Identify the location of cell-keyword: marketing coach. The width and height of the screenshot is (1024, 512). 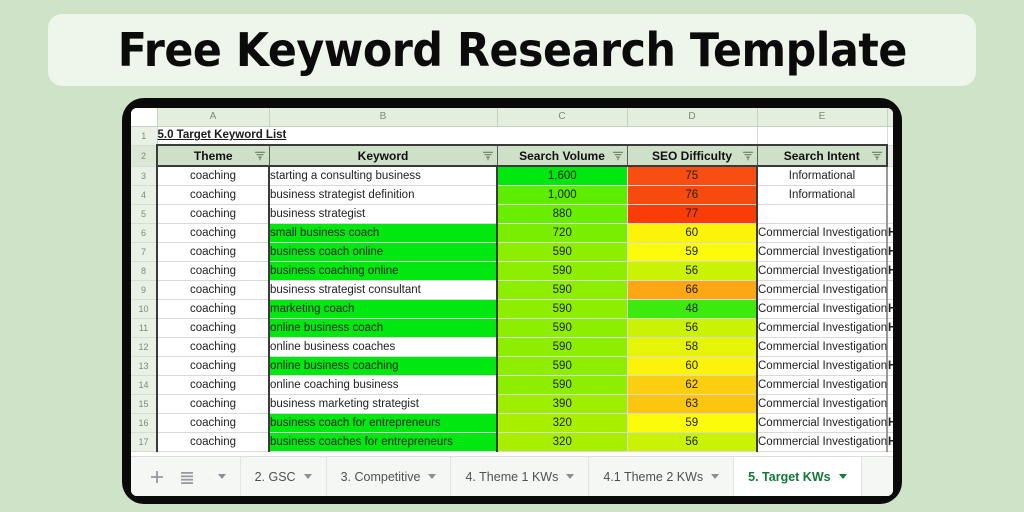
(383, 308).